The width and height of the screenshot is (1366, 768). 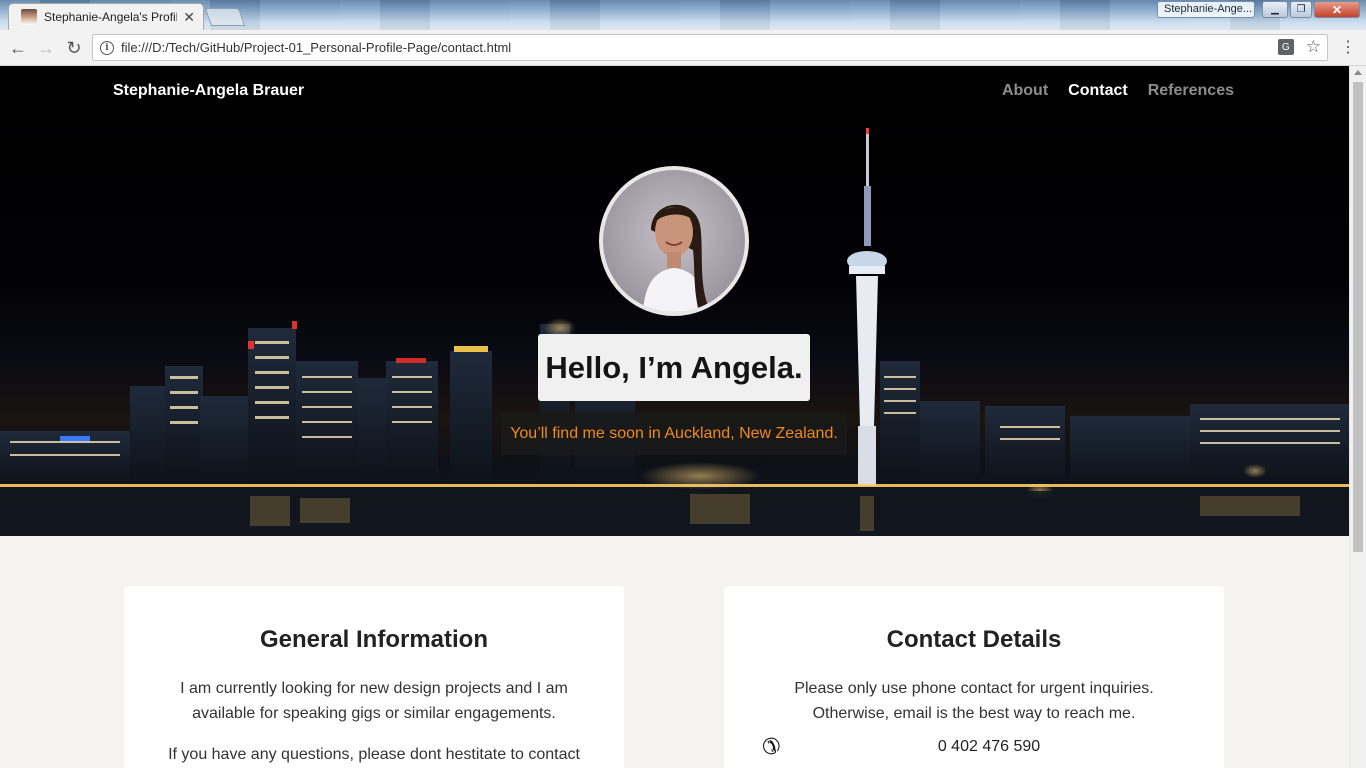 I want to click on new-tab-button, so click(x=225, y=17).